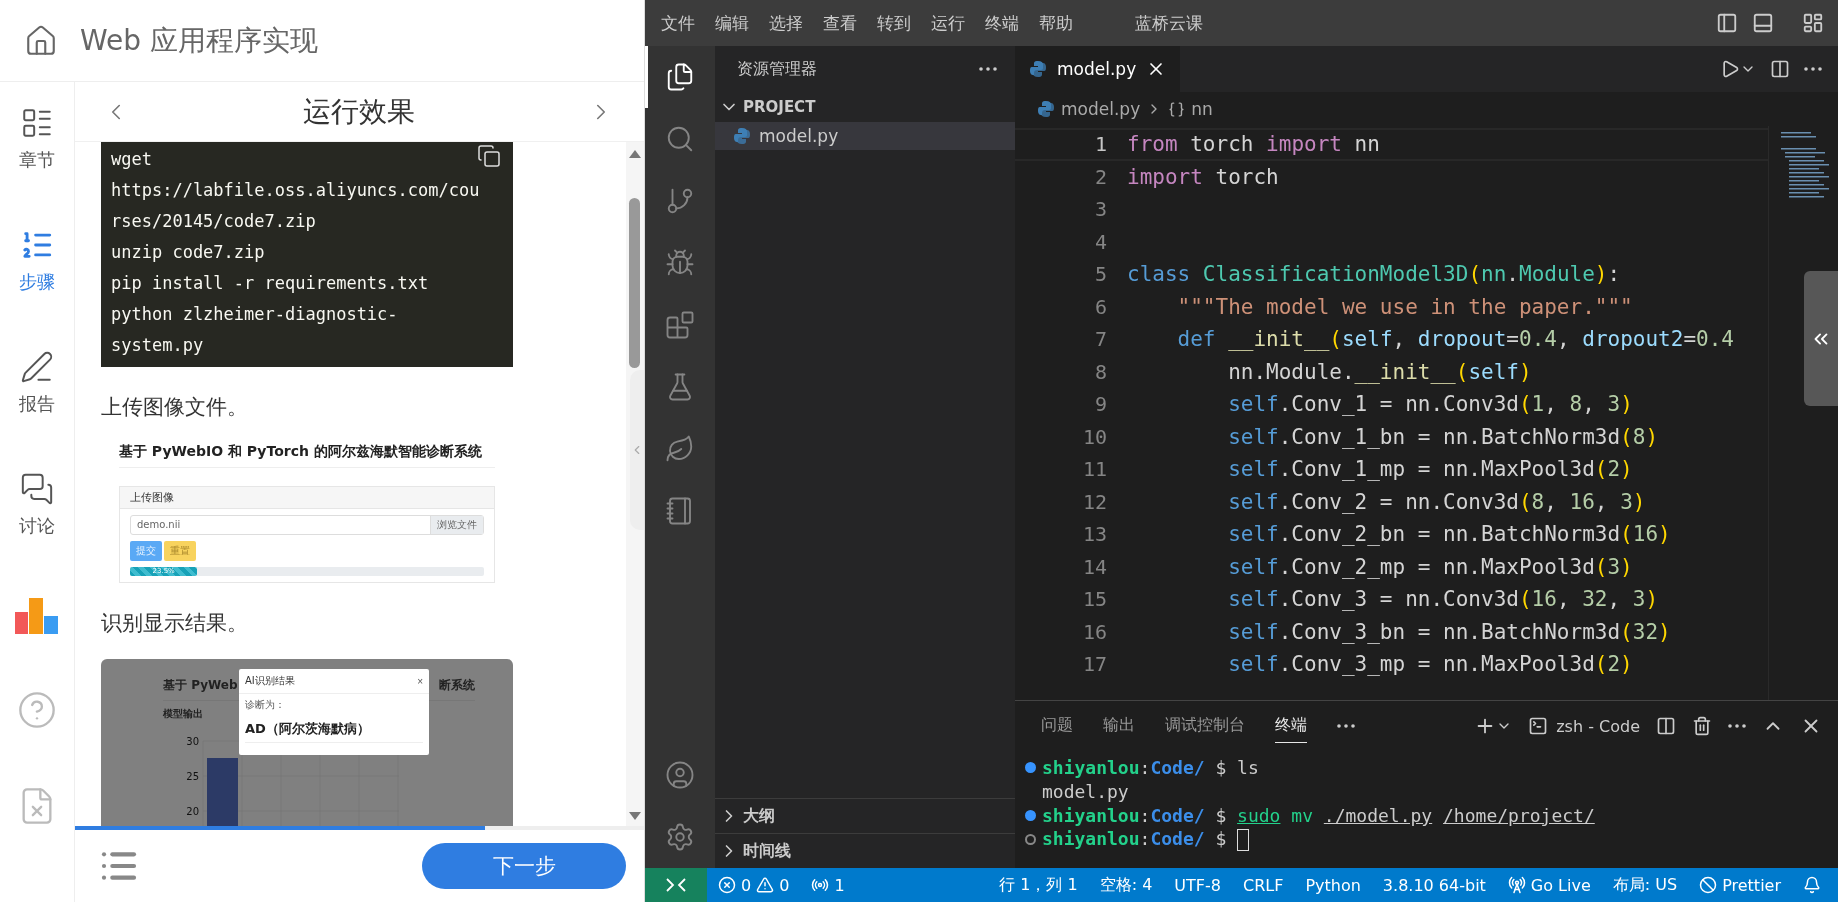 The image size is (1838, 902). What do you see at coordinates (1404, 306) in the screenshot?
I see `code-line: """The model we use in the paper."""` at bounding box center [1404, 306].